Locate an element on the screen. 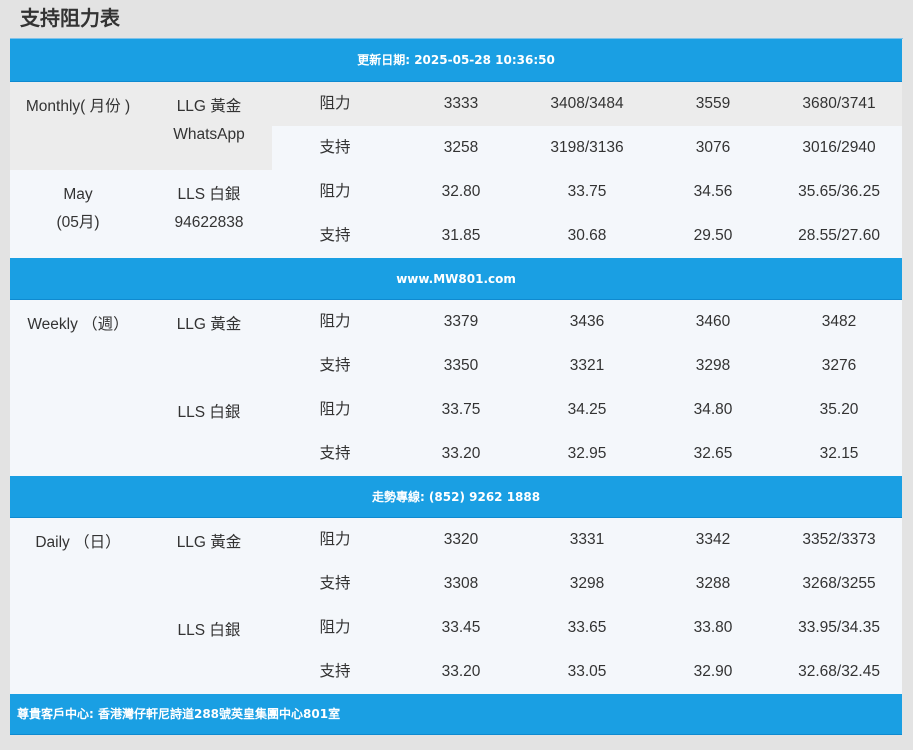  value-cell: 33.80 is located at coordinates (713, 628).